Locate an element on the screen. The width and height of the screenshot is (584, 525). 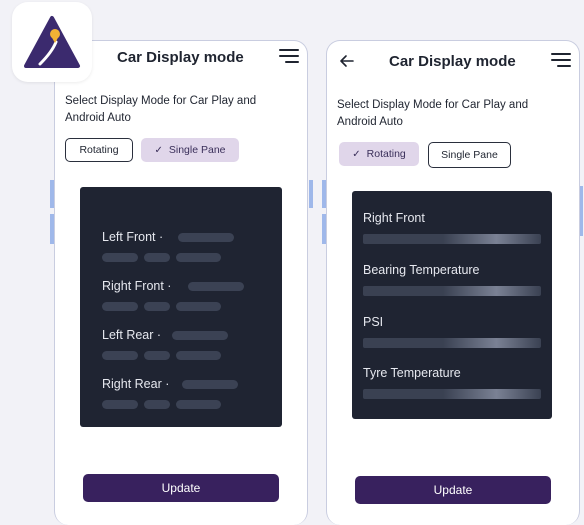
tire-label-left-rear: Left Rear · is located at coordinates (132, 335).